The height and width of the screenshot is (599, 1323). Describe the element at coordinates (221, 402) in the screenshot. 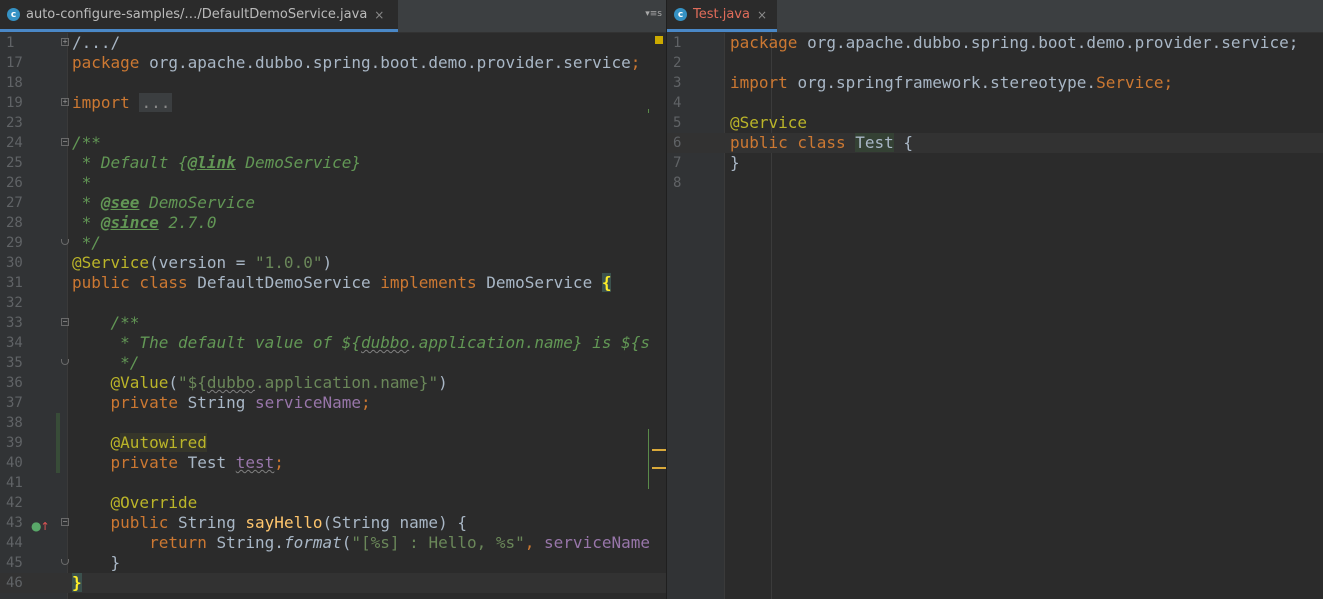

I see `code-token: String` at that location.